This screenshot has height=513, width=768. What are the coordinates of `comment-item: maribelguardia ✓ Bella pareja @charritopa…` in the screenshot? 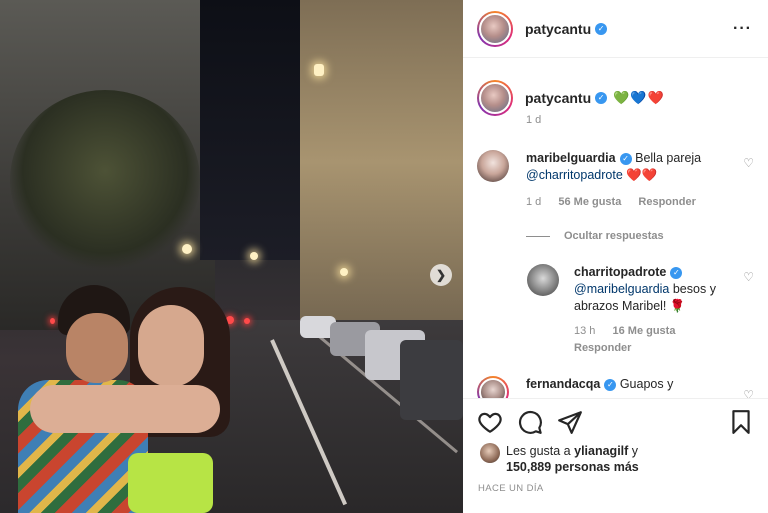 It's located at (615, 185).